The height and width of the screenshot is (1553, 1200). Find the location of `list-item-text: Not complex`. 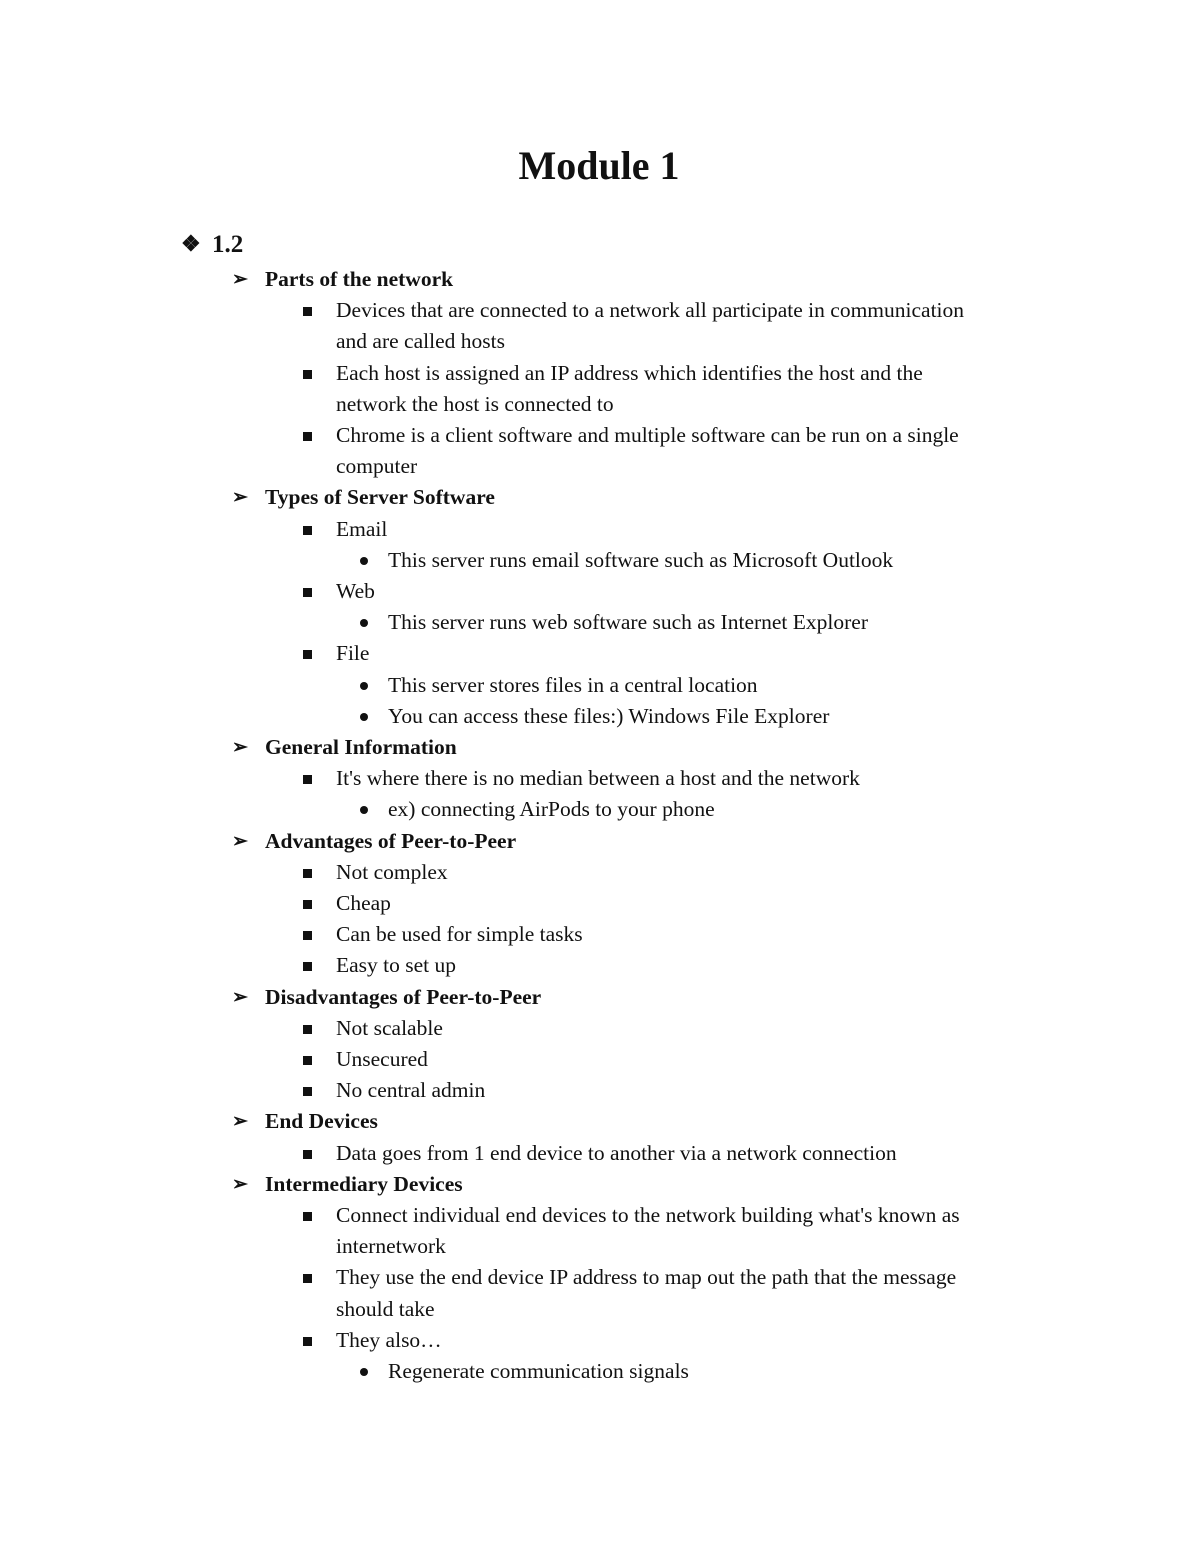

list-item-text: Not complex is located at coordinates (392, 871).